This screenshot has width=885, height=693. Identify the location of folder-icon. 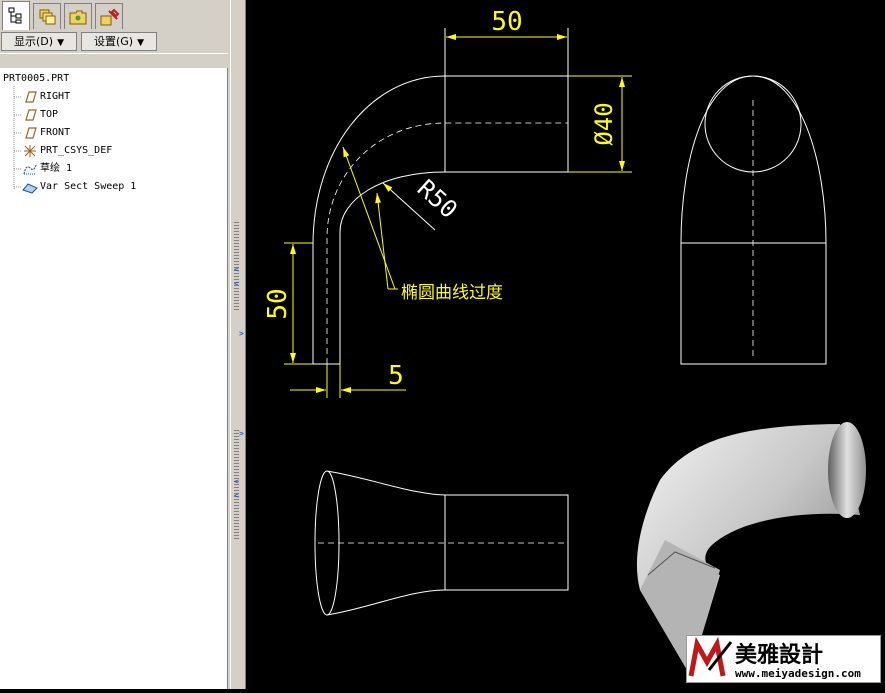
(78, 17).